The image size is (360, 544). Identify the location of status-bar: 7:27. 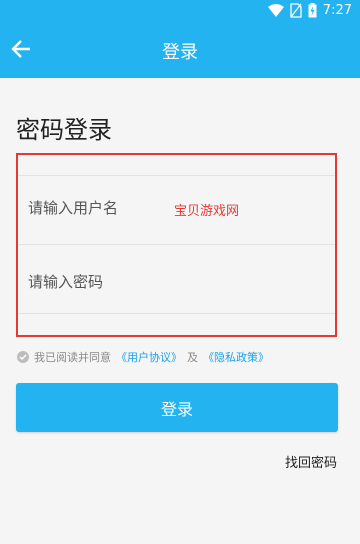
(180, 11).